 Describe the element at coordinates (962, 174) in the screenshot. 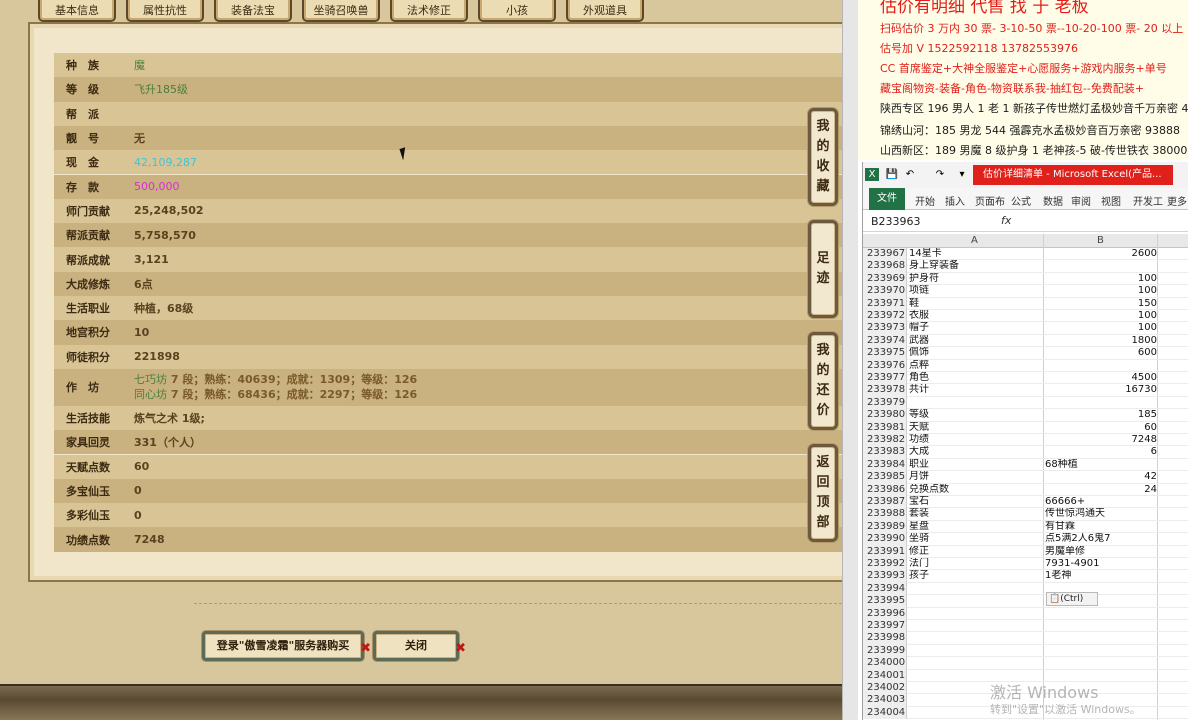

I see `quick-access-dropdown-icon: ▾` at that location.